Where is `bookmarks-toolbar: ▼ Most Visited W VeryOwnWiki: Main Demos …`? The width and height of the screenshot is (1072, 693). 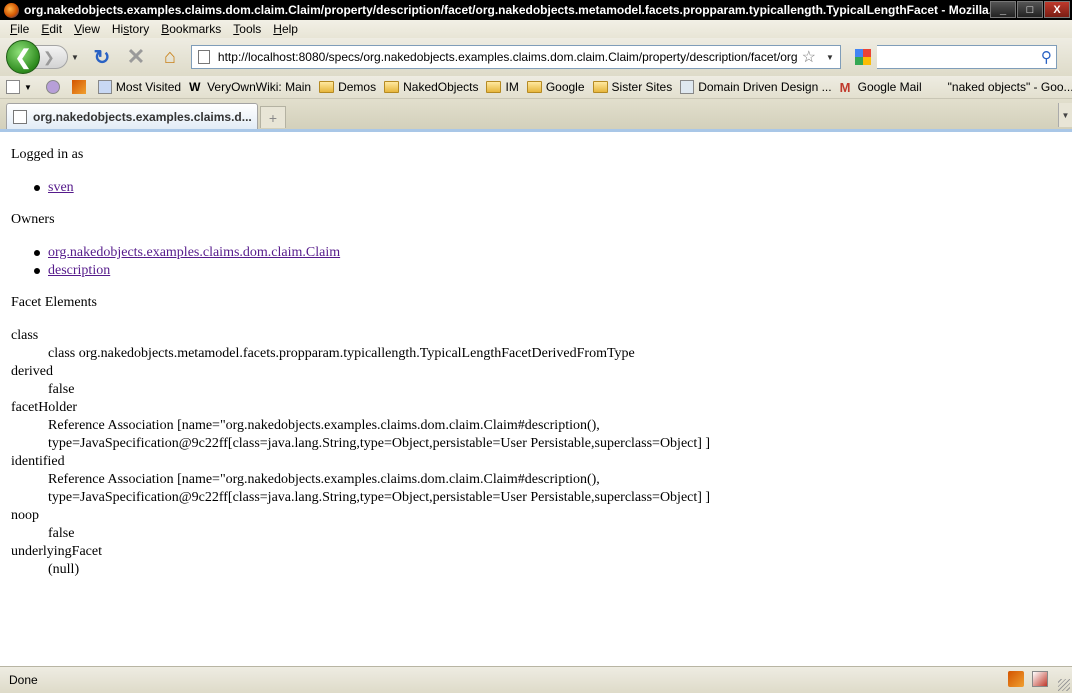
bookmarks-toolbar: ▼ Most Visited W VeryOwnWiki: Main Demos … is located at coordinates (536, 87).